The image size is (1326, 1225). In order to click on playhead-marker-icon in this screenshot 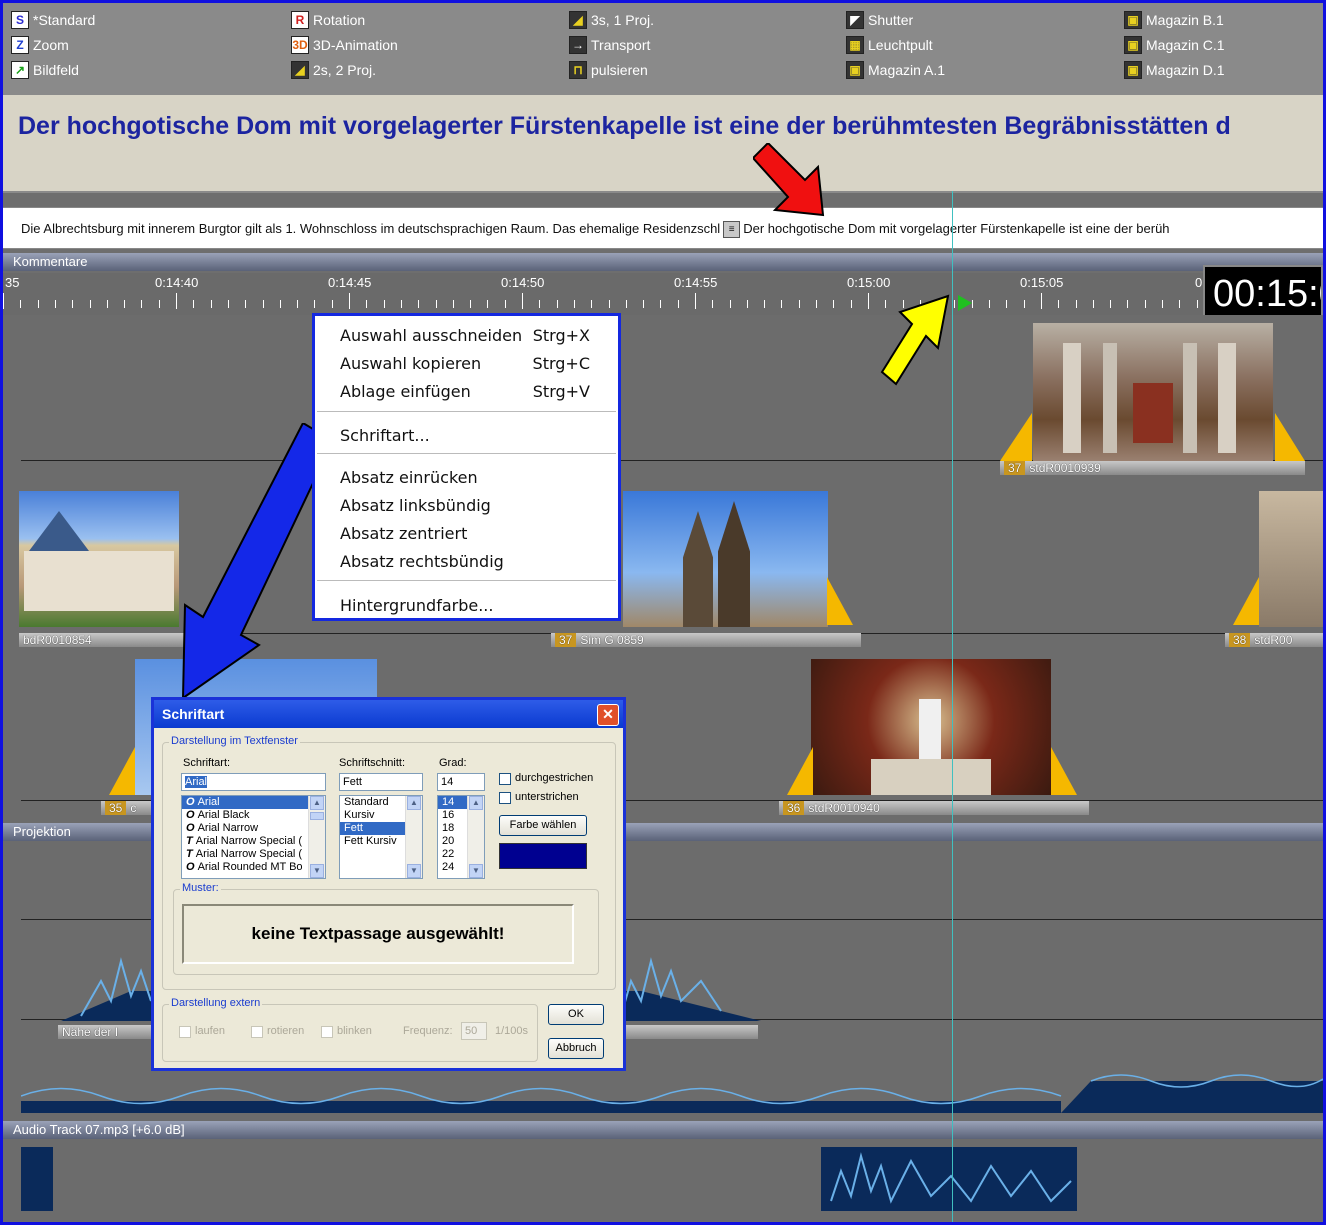, I will do `click(965, 303)`.